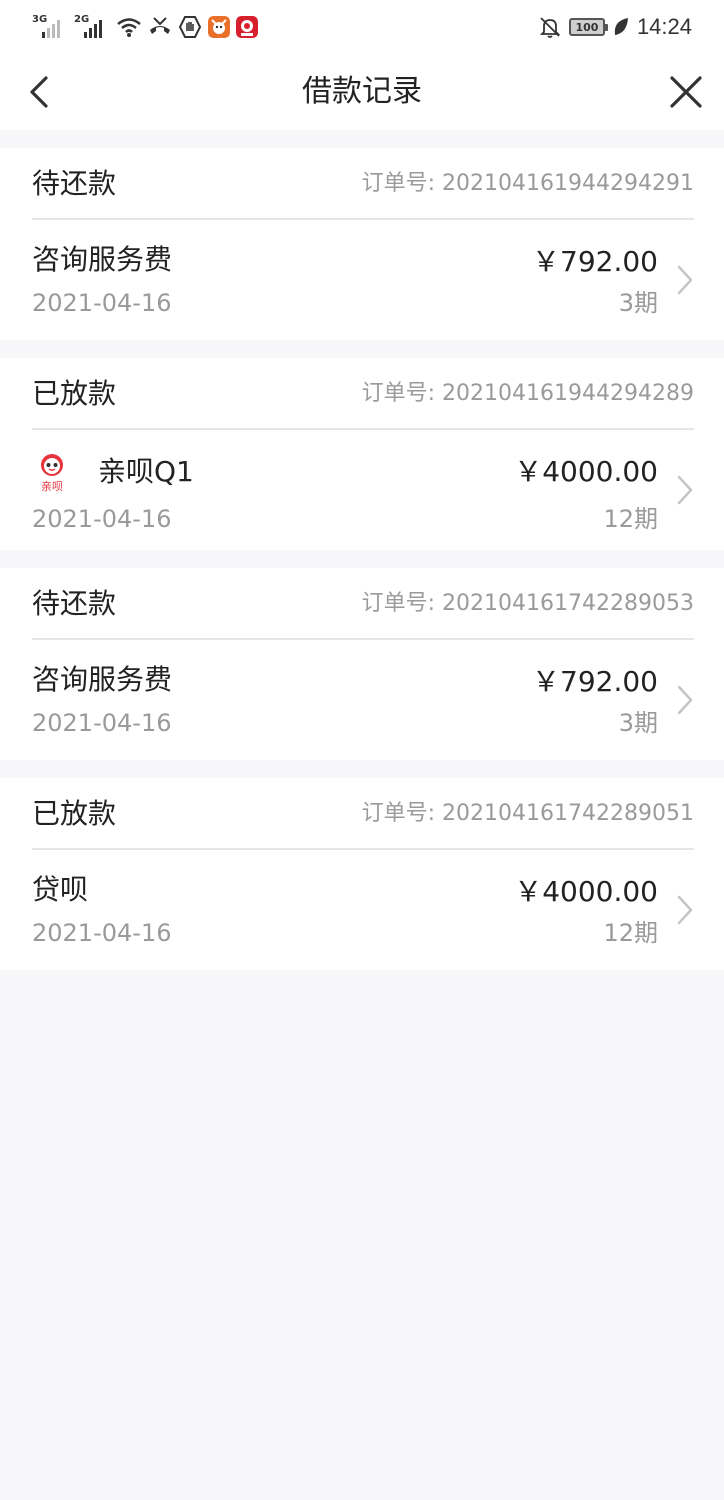 The image size is (724, 1500). I want to click on signal-3g-icon: 3G, so click(50, 27).